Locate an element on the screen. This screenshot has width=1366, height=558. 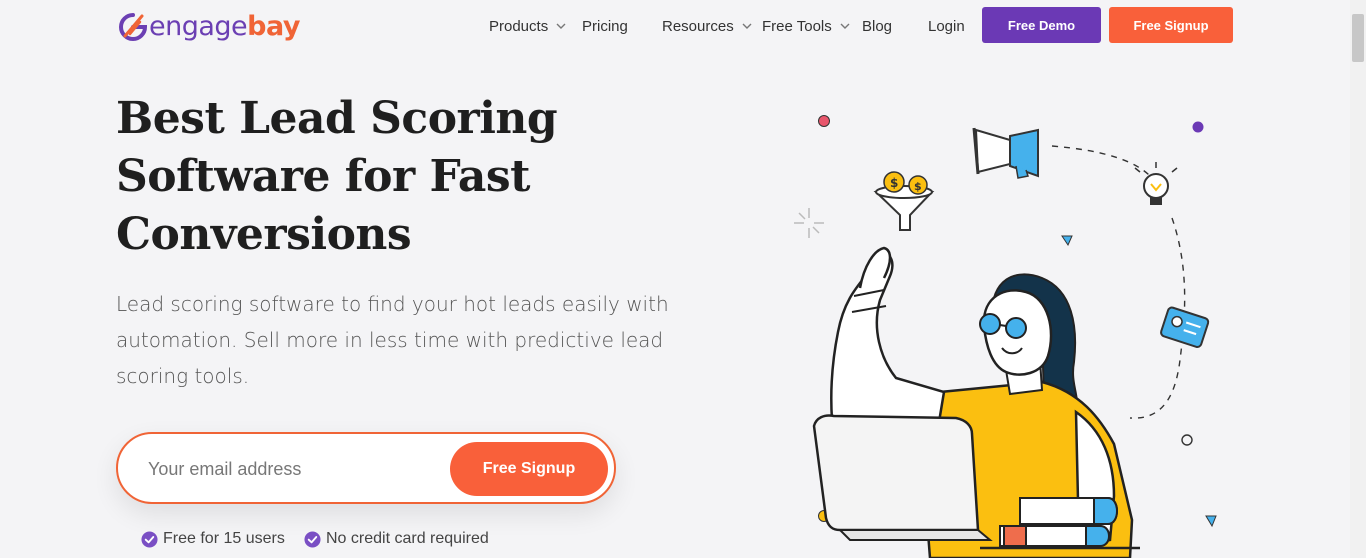
nav-login: Login is located at coordinates (946, 26).